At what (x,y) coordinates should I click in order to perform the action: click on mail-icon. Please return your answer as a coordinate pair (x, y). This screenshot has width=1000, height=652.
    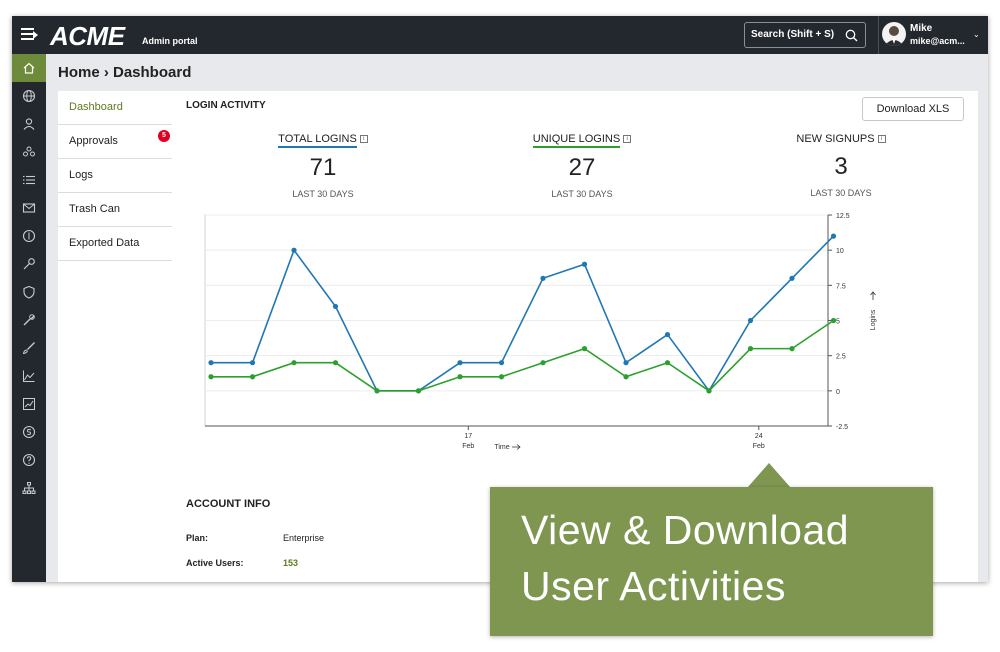
    Looking at the image, I should click on (29, 208).